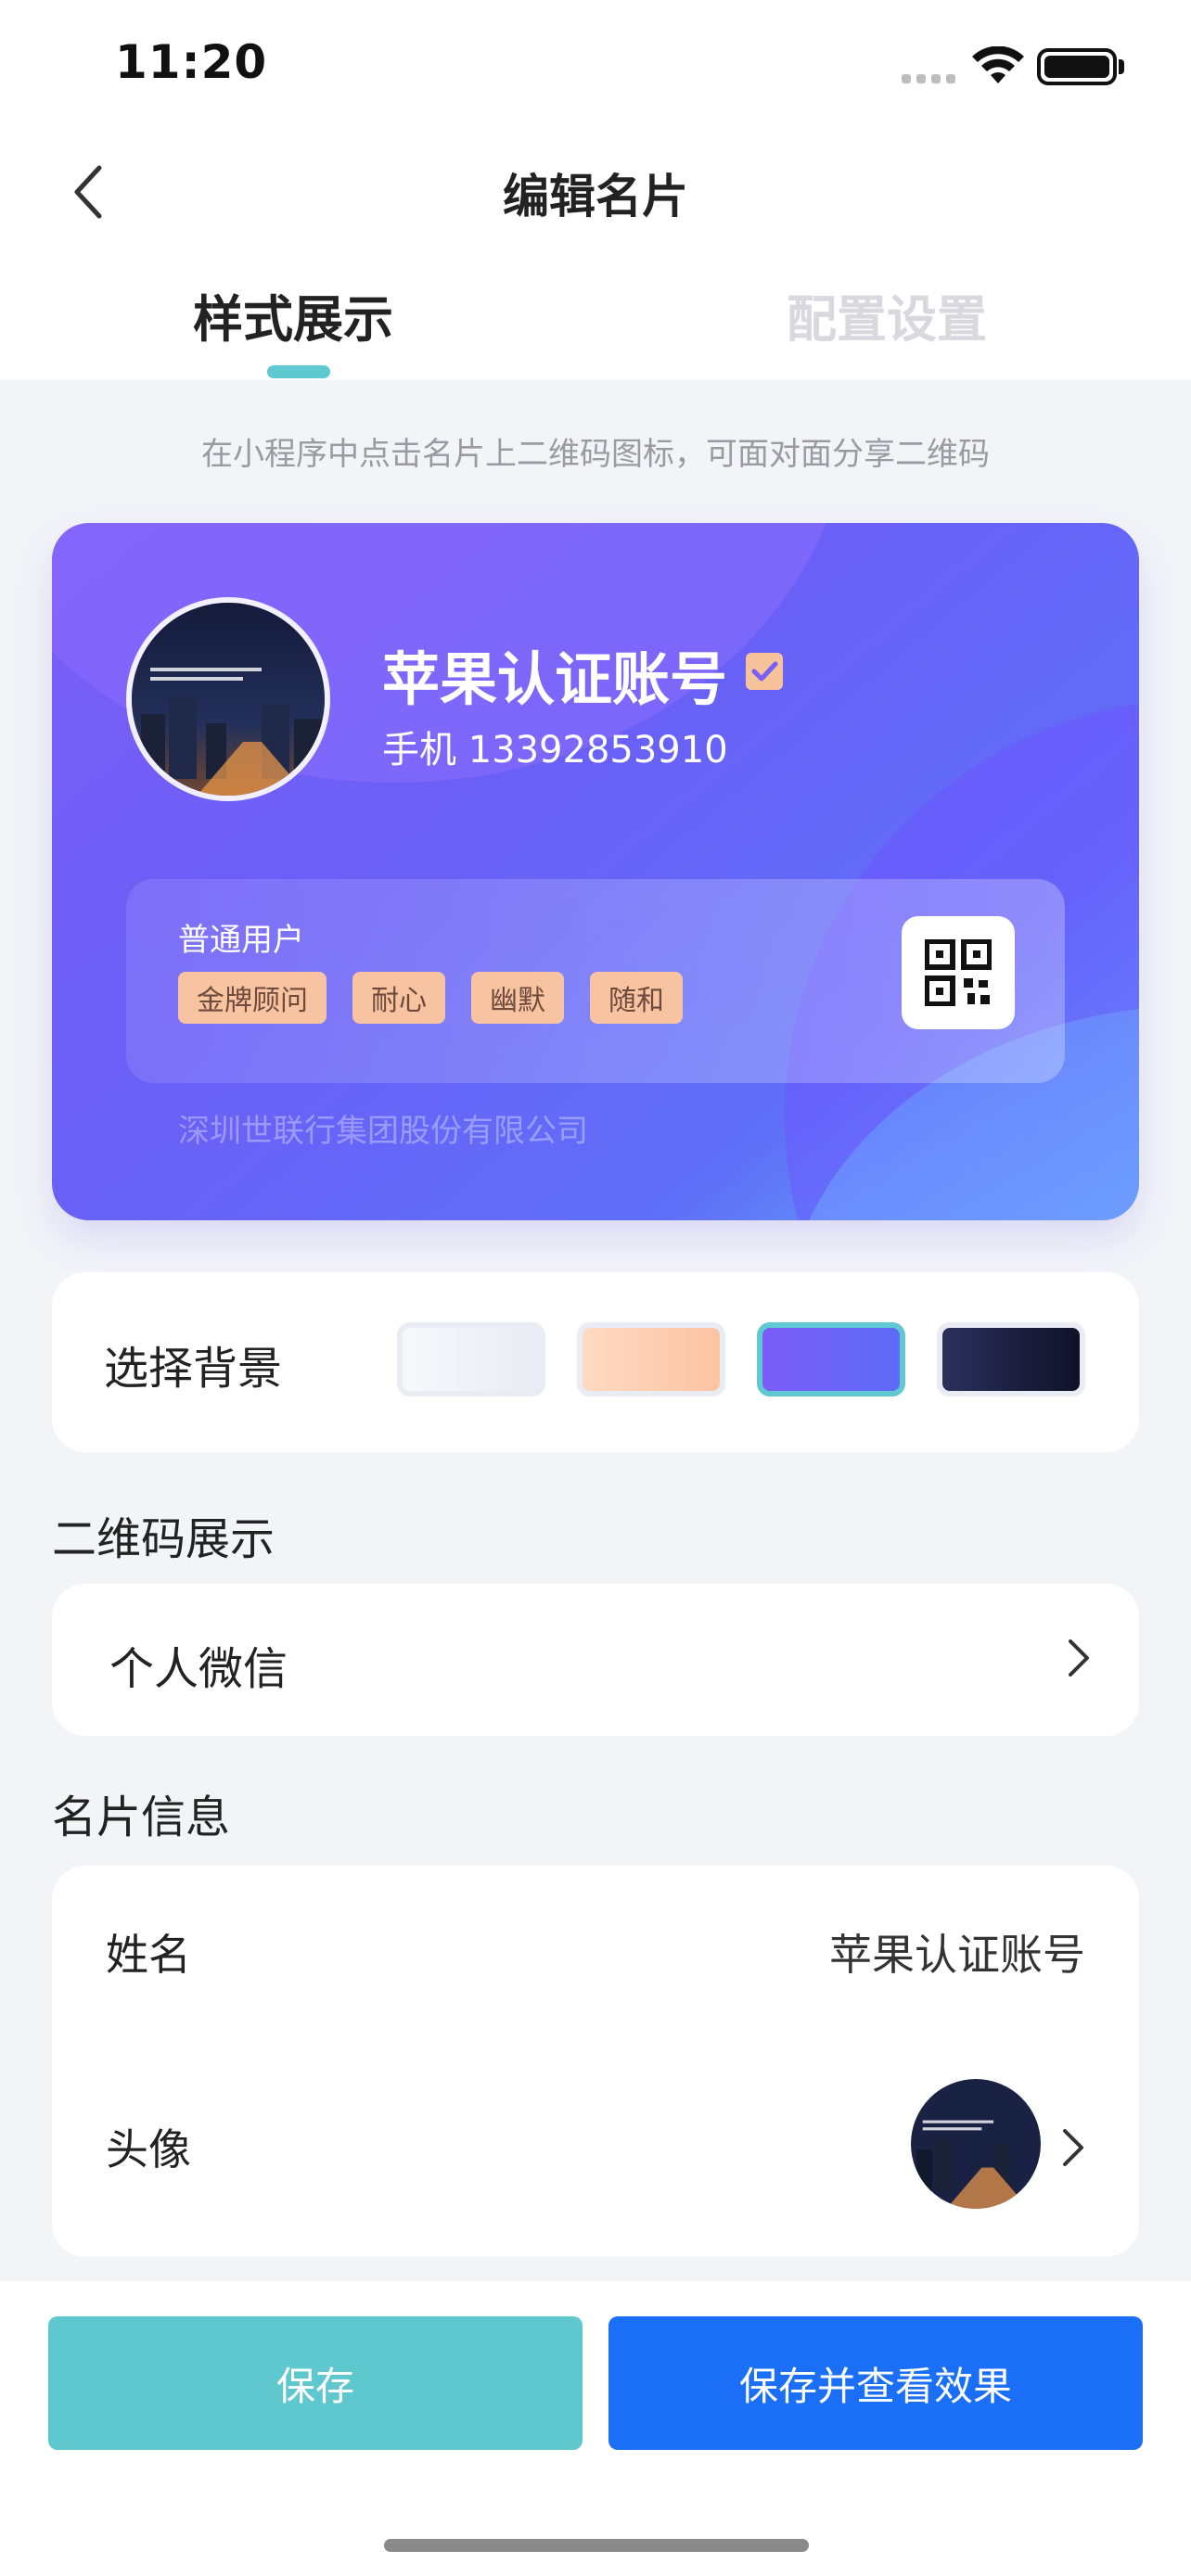 The image size is (1191, 2576). I want to click on tag: 耐心, so click(399, 998).